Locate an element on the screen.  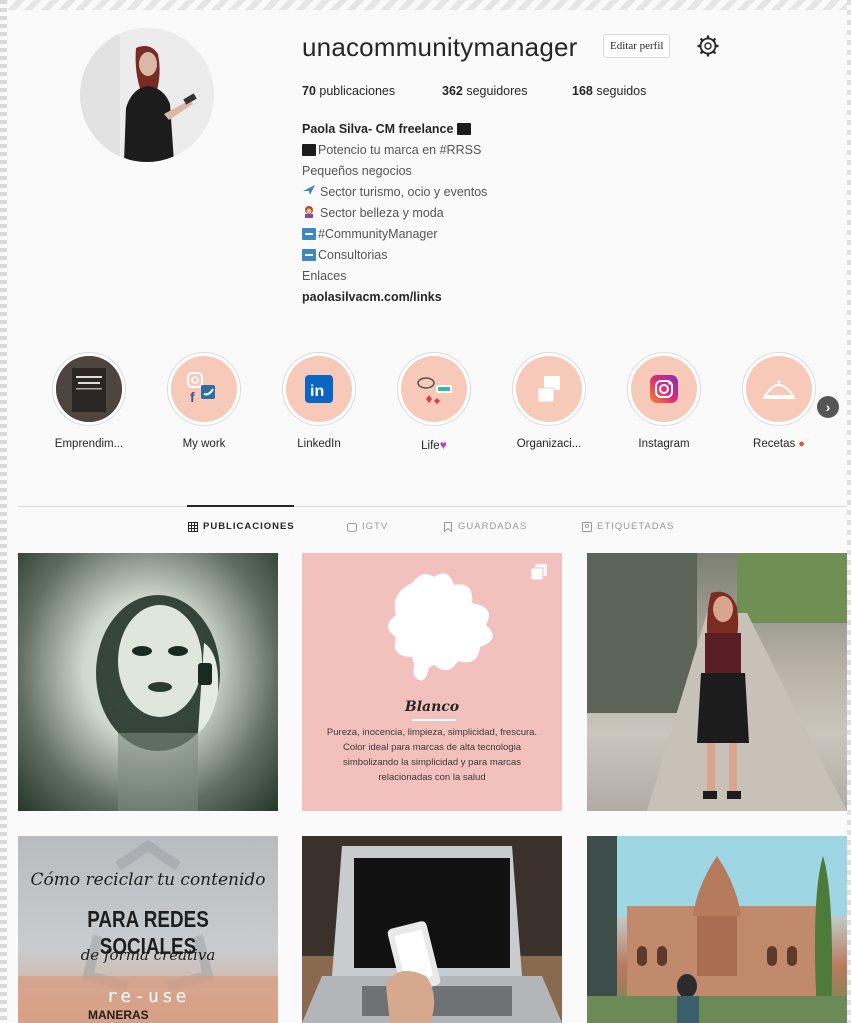
avatar-photo is located at coordinates (147, 95).